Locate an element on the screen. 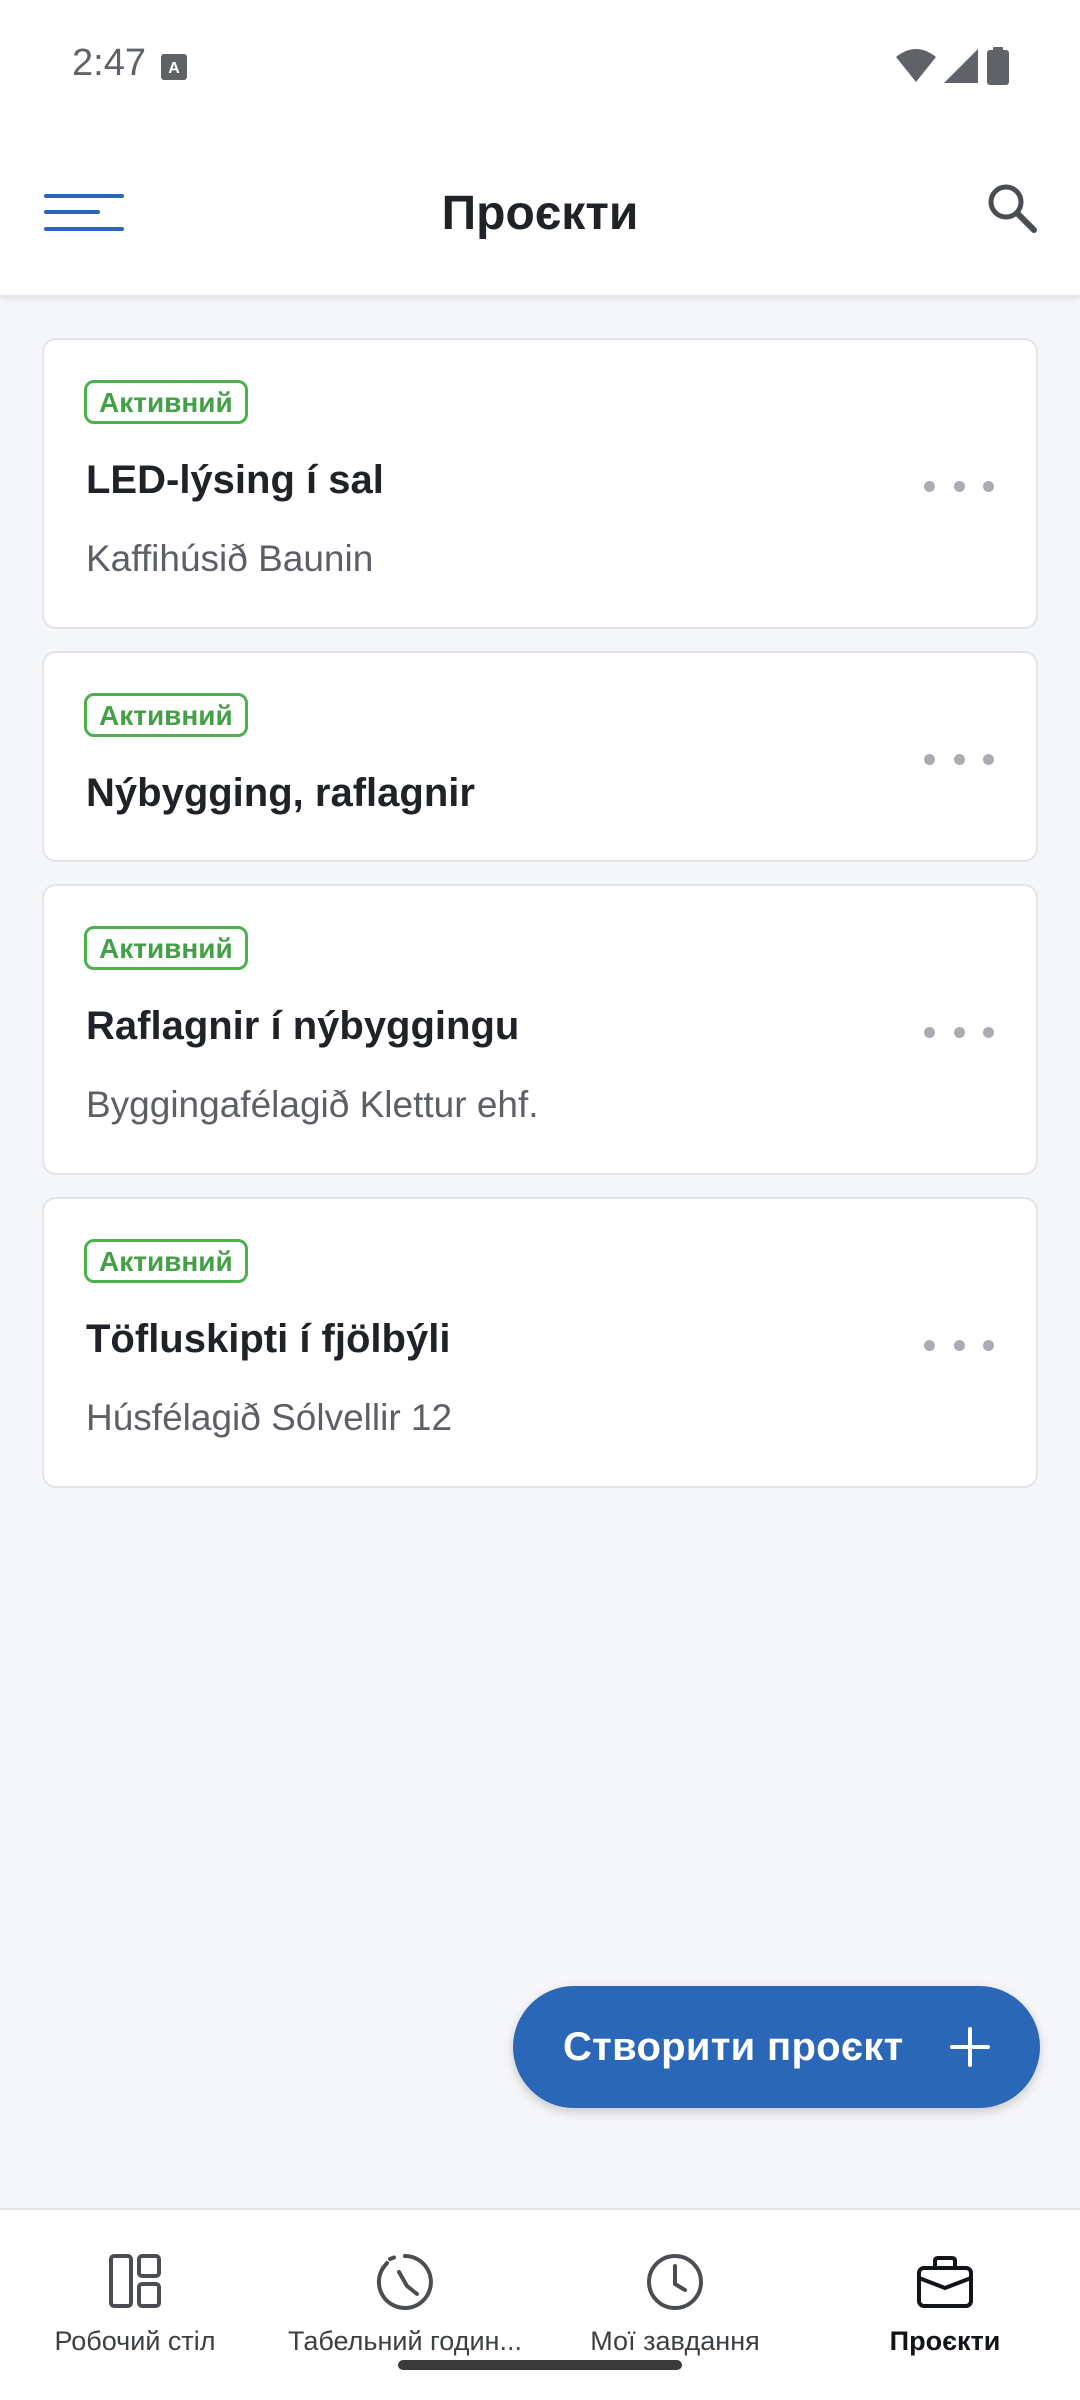 Image resolution: width=1080 pixels, height=2400 pixels. nav-item-my-tasks: Мої завдання is located at coordinates (675, 2305).